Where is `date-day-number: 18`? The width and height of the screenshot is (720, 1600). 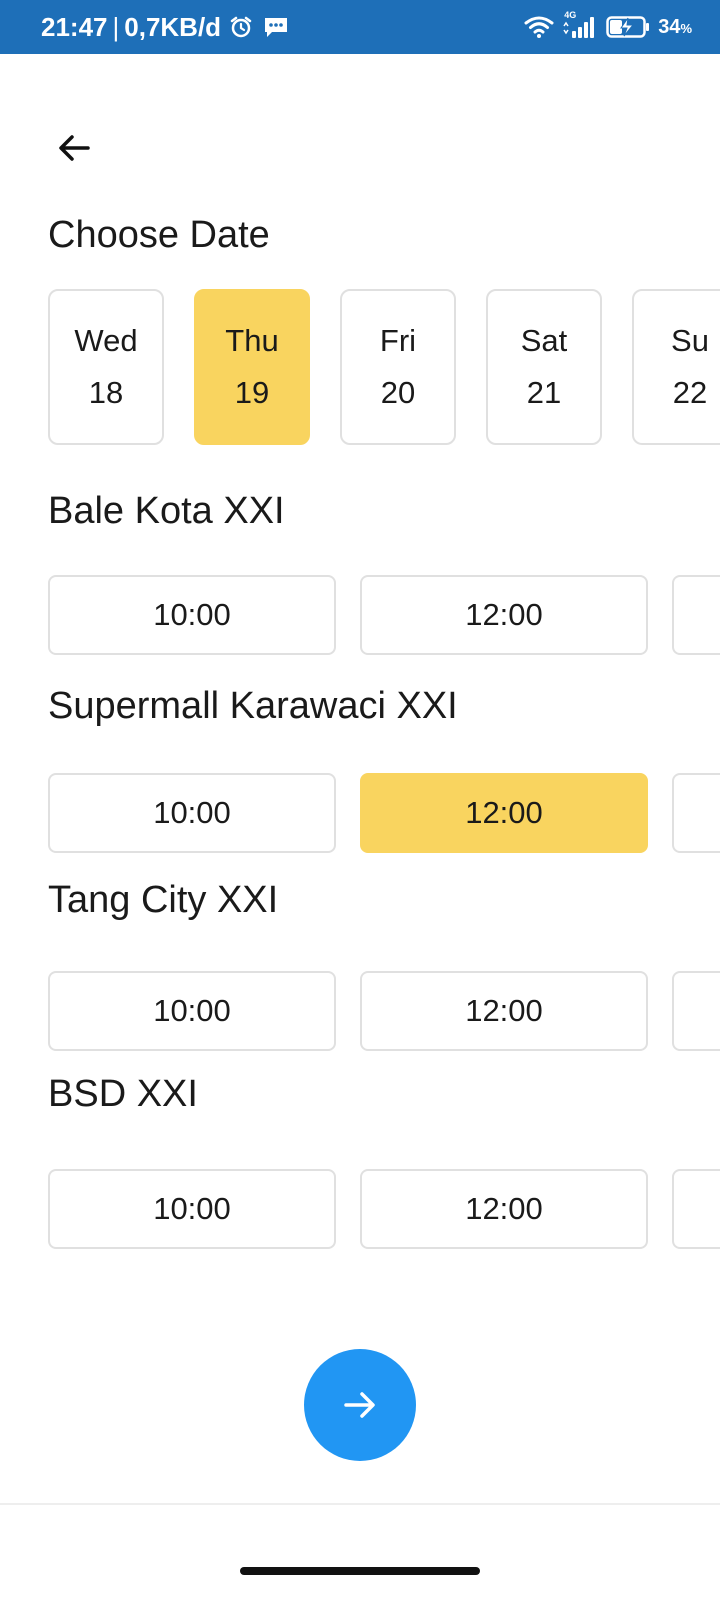 date-day-number: 18 is located at coordinates (106, 392).